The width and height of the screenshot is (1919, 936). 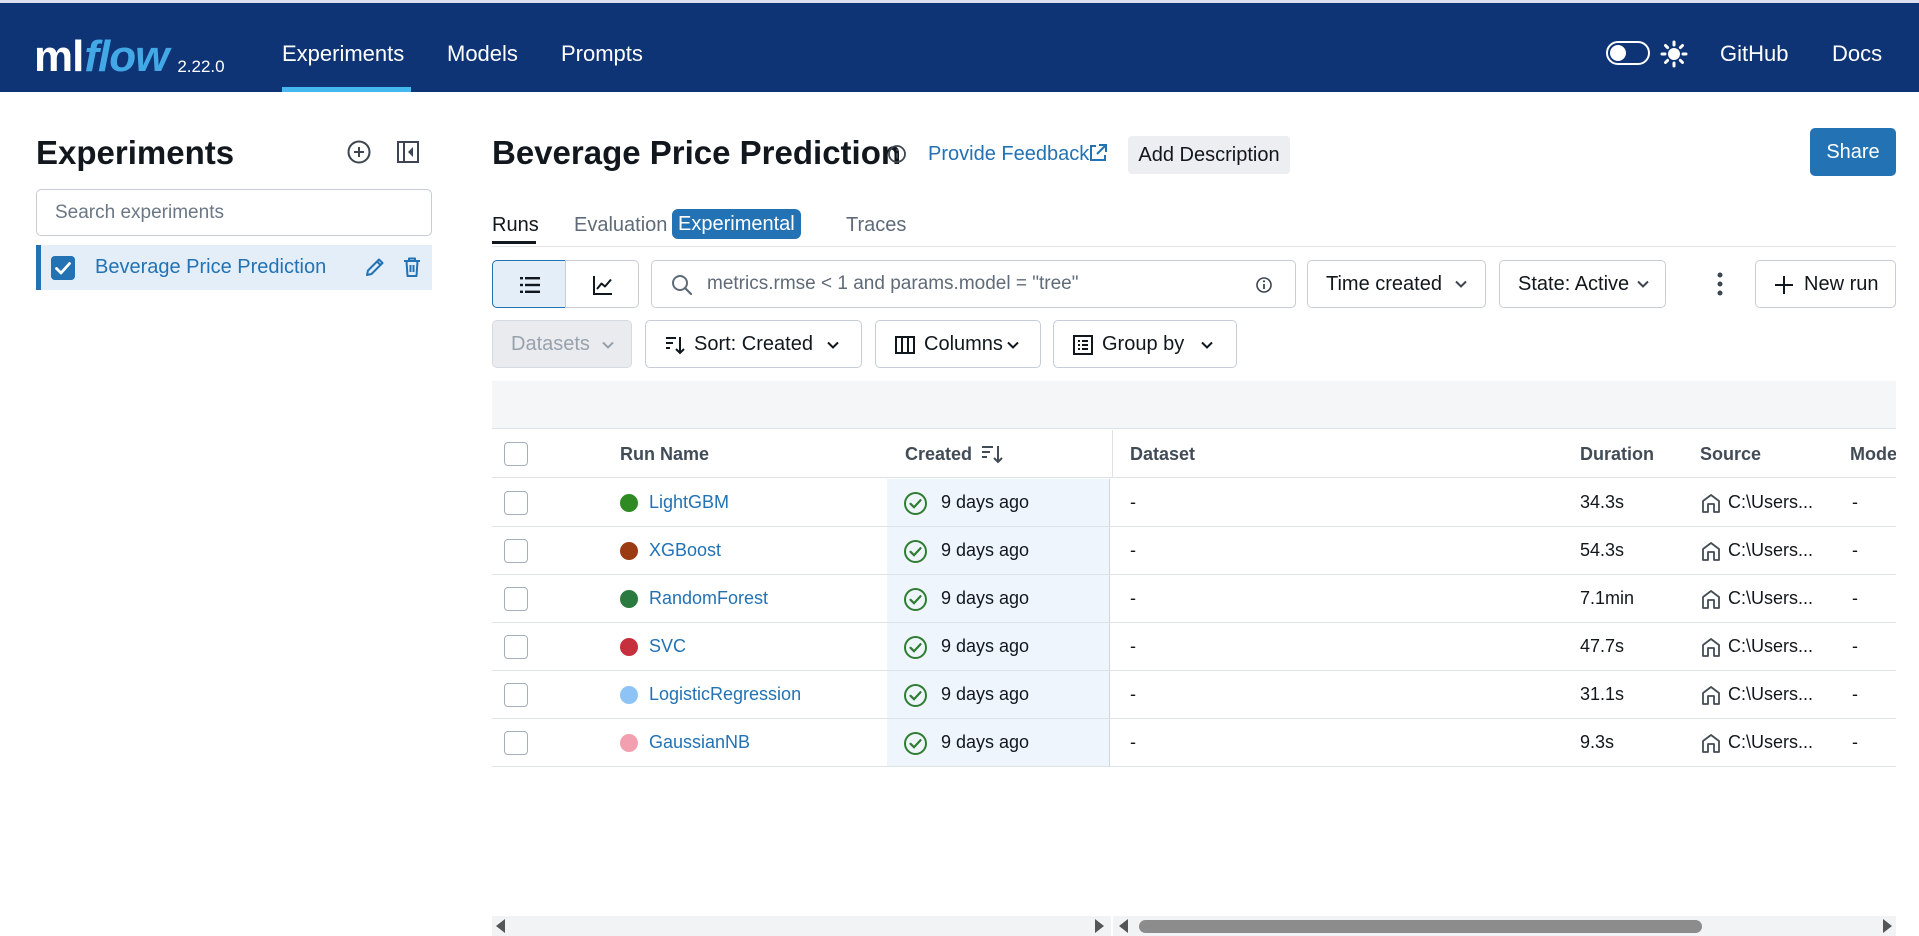 I want to click on nav-experiments: Experiments, so click(x=343, y=54).